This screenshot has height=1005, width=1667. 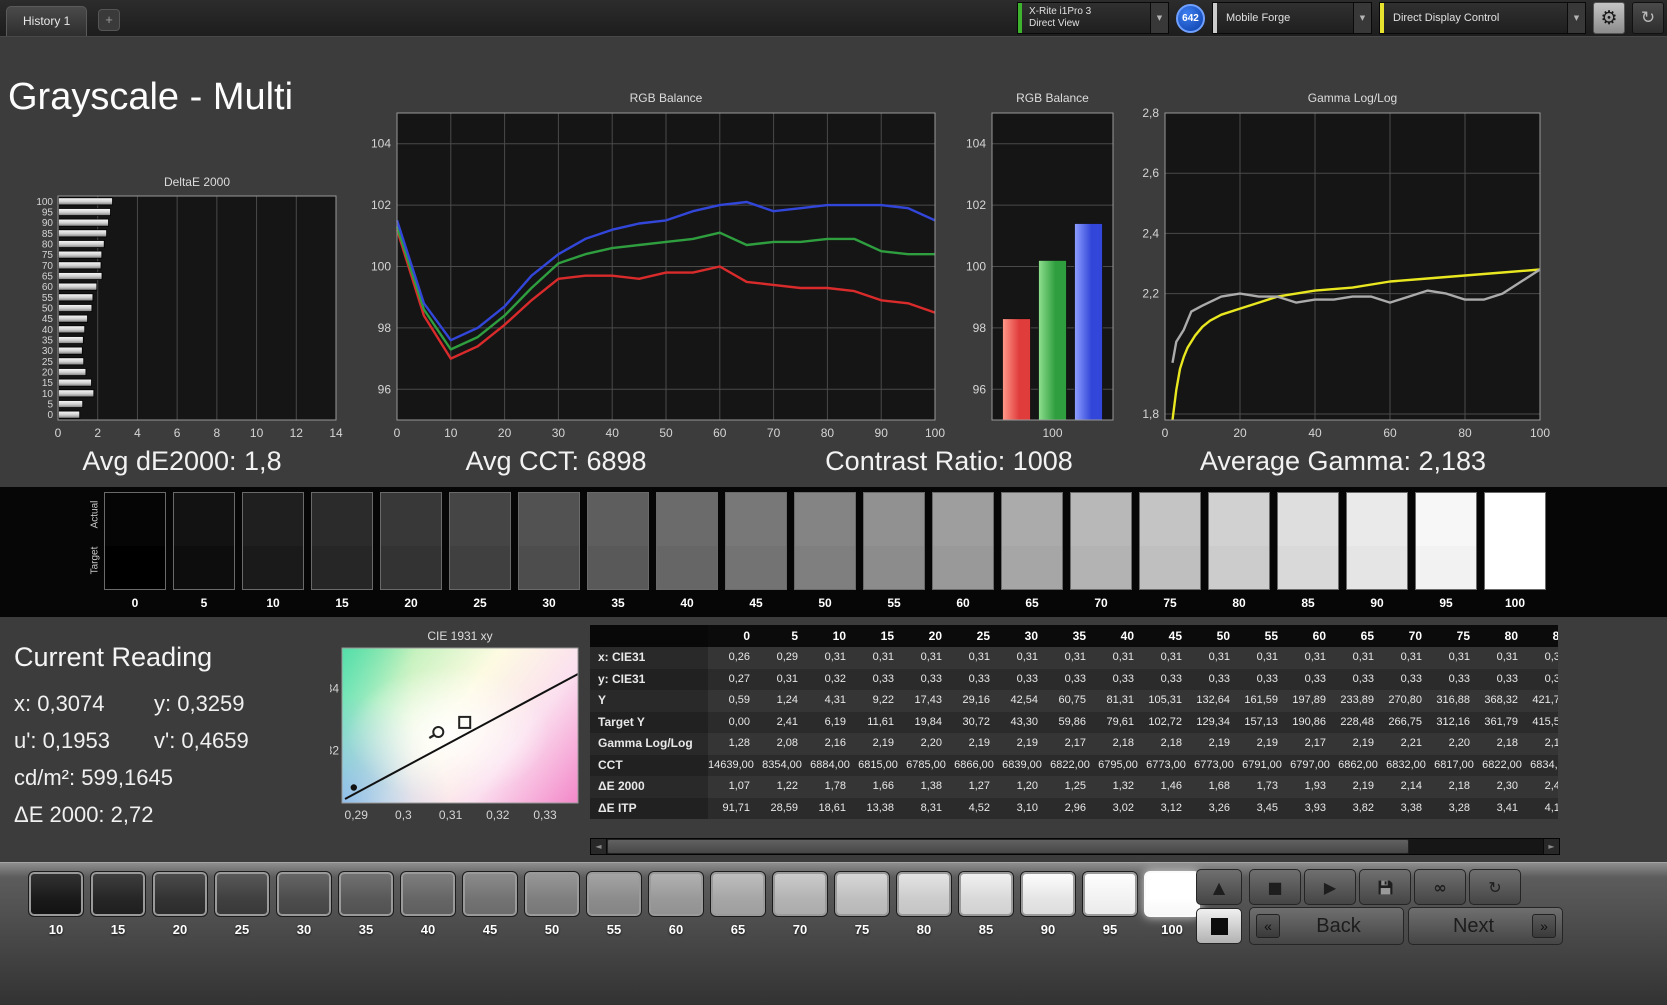 I want to click on display-control-name: Direct Display Control, so click(x=1446, y=18).